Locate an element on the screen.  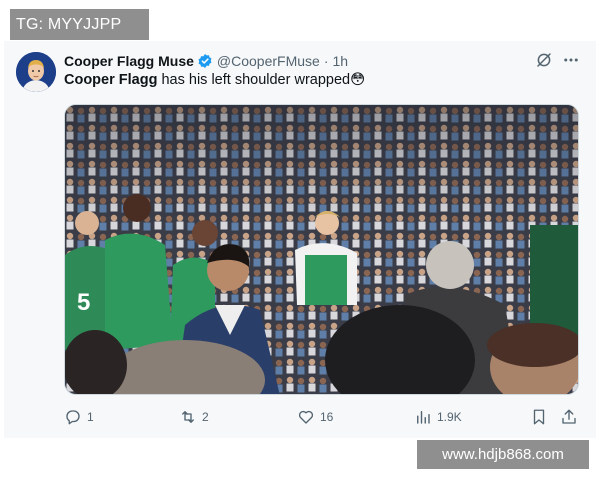
repost-icon is located at coordinates (188, 417).